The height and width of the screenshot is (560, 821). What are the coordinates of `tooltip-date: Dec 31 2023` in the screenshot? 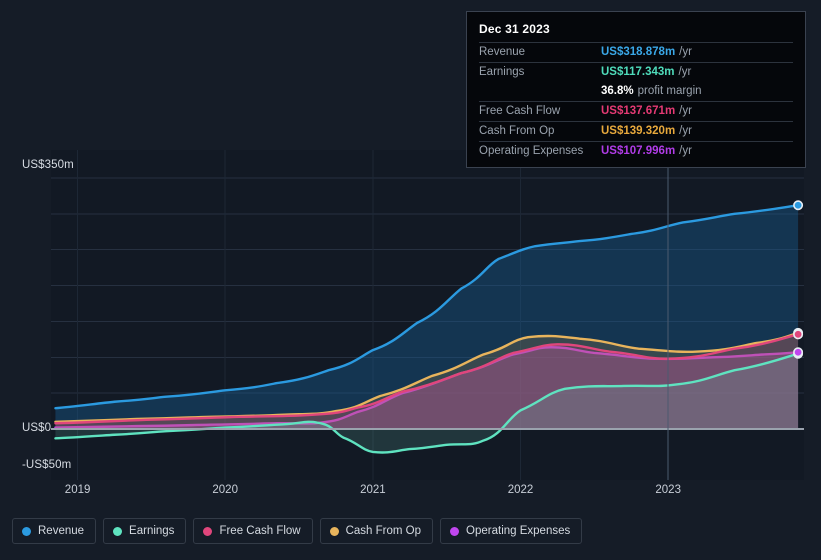 It's located at (514, 29).